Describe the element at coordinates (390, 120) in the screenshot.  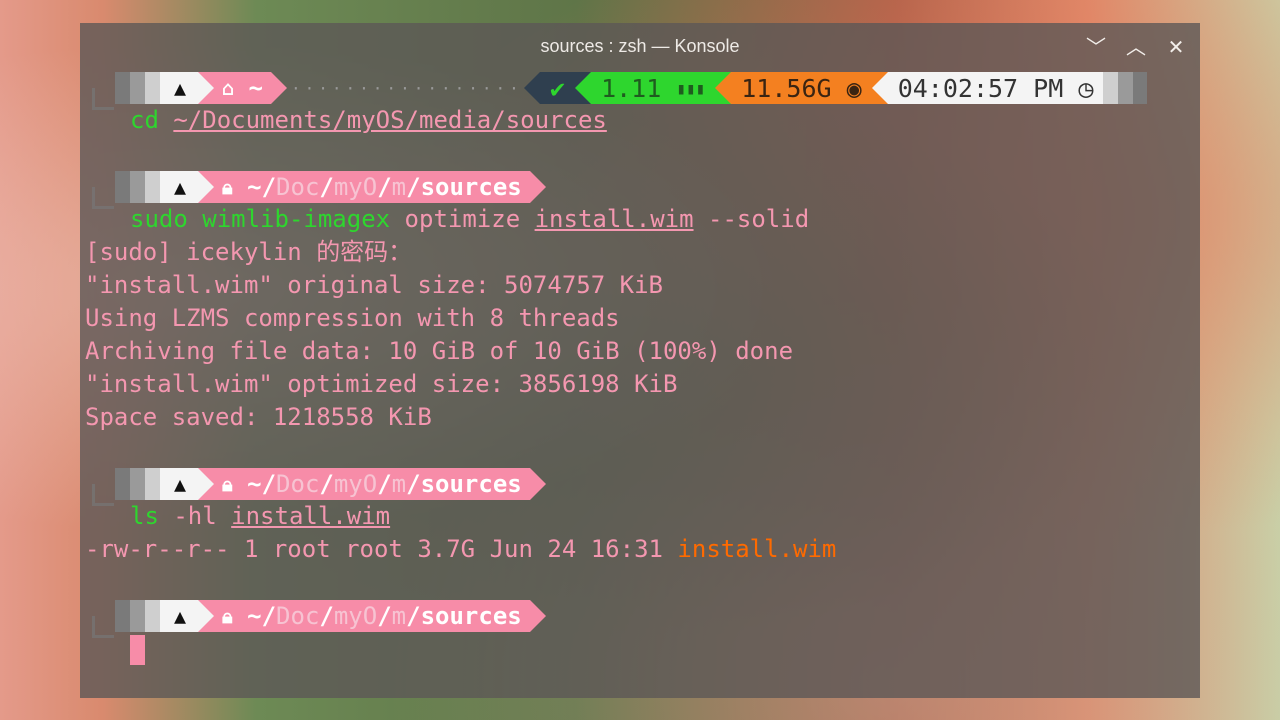
I see `command-arg: ~/Documents/myOS/media/sources` at that location.